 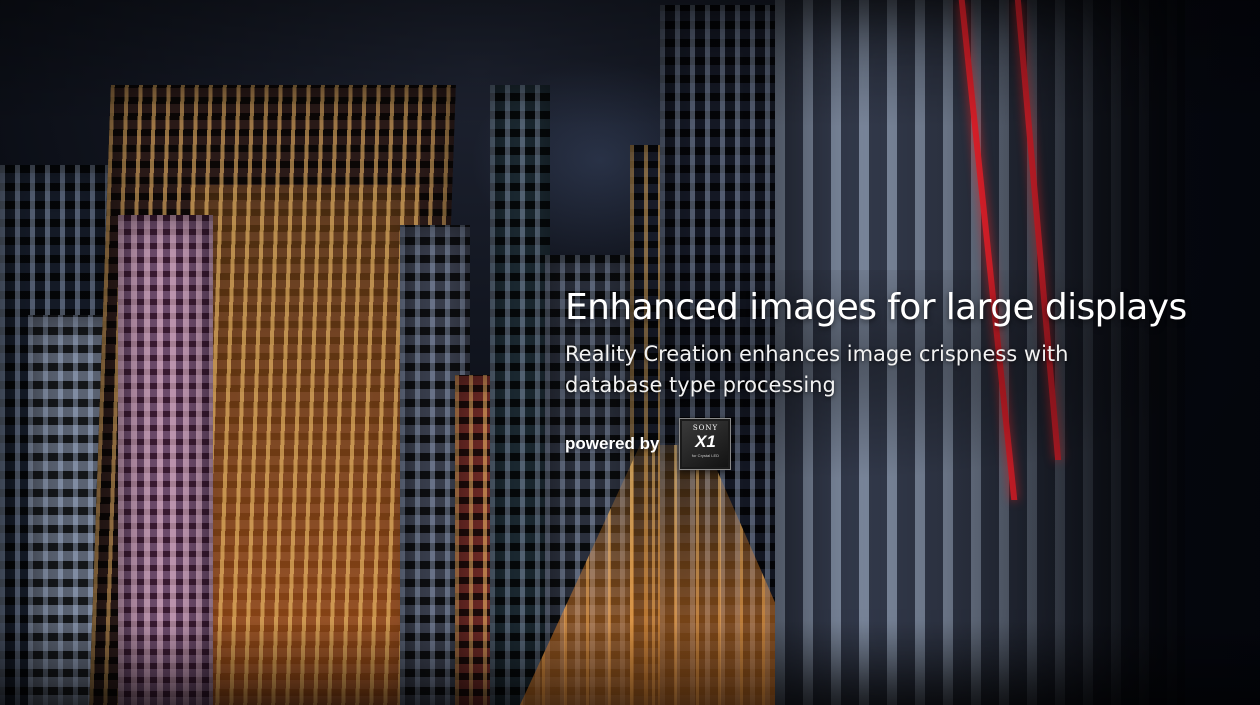 I want to click on powered-by-row: powered by SONY X1 for Crystal LED, so click(x=910, y=444).